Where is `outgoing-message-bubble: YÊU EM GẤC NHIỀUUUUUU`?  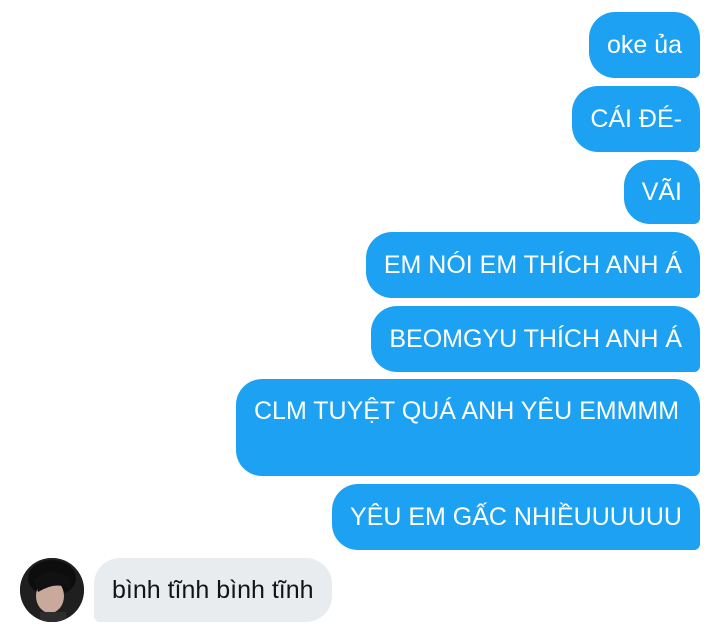 outgoing-message-bubble: YÊU EM GẤC NHIỀUUUUUU is located at coordinates (516, 517).